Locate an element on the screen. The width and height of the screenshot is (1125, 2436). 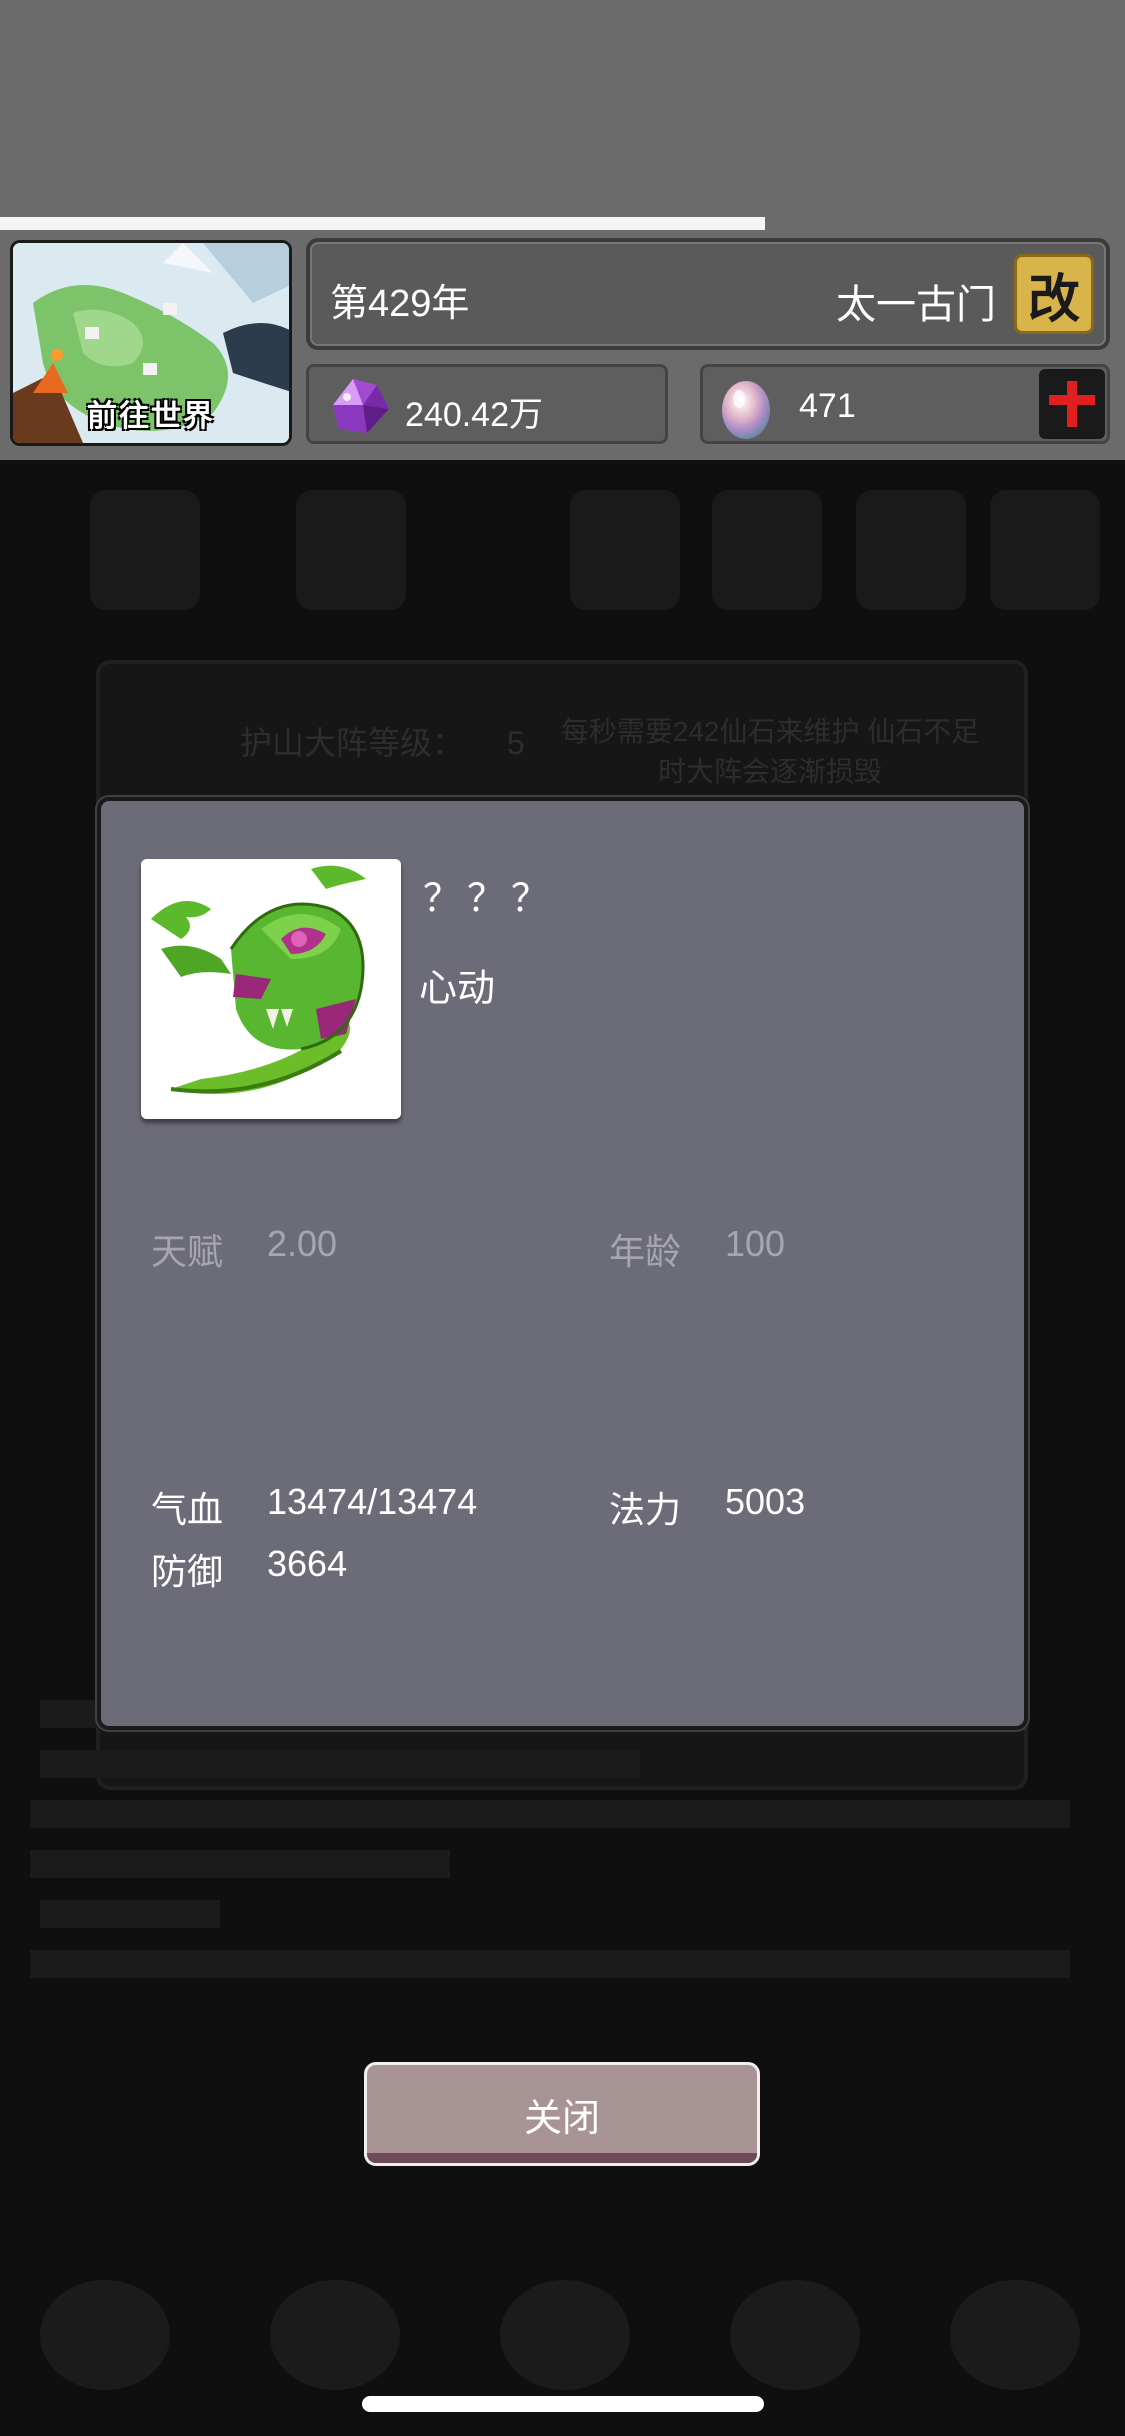
bg-level-value: 5 is located at coordinates (515, 743).